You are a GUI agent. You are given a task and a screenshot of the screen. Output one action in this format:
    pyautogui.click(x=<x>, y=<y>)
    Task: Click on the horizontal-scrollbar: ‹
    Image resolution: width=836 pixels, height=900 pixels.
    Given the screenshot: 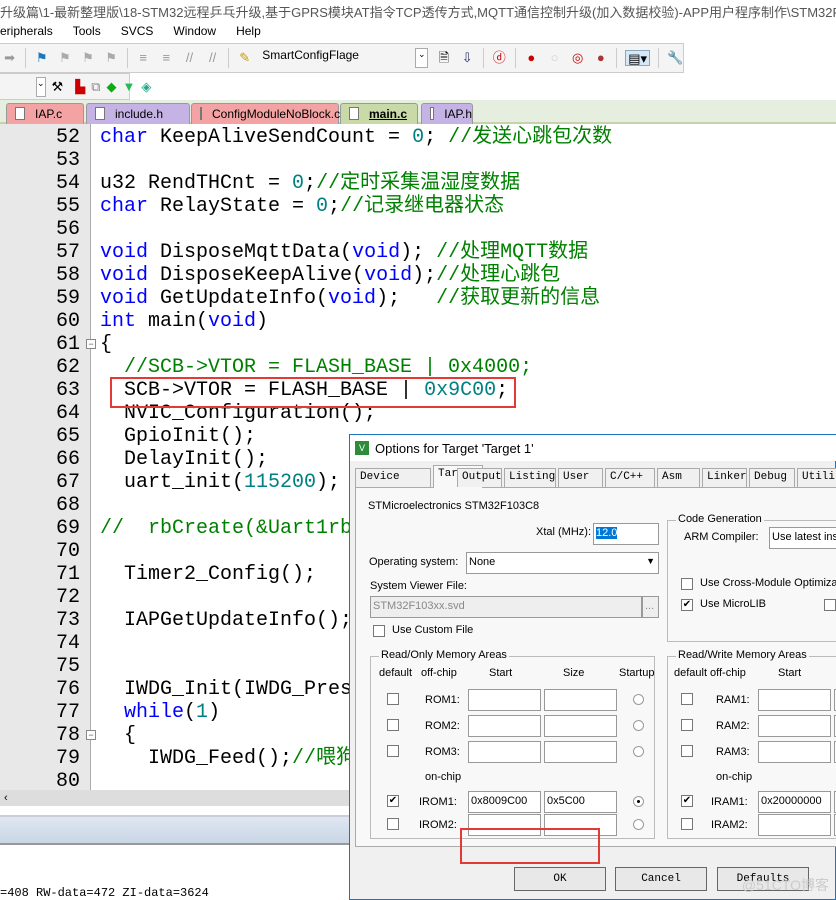 What is the action you would take?
    pyautogui.click(x=175, y=798)
    